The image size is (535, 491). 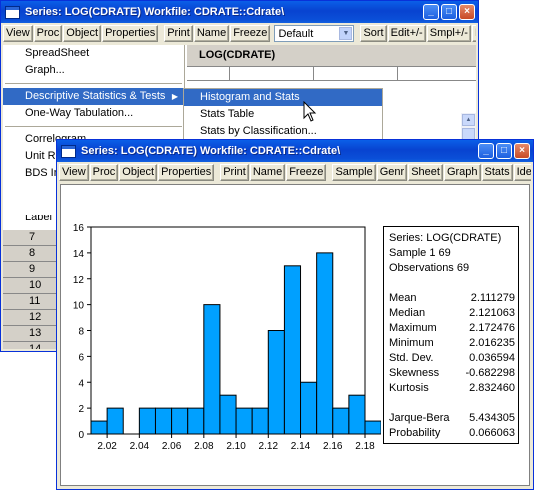 I want to click on stat-value: 5.434305, so click(x=492, y=418).